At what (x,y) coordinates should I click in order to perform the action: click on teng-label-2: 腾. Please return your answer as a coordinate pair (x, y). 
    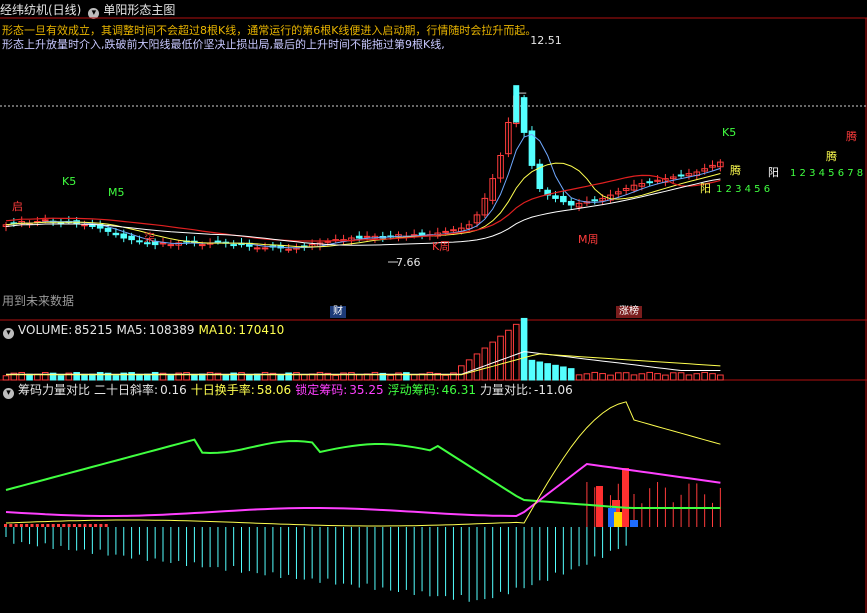
    Looking at the image, I should click on (831, 156).